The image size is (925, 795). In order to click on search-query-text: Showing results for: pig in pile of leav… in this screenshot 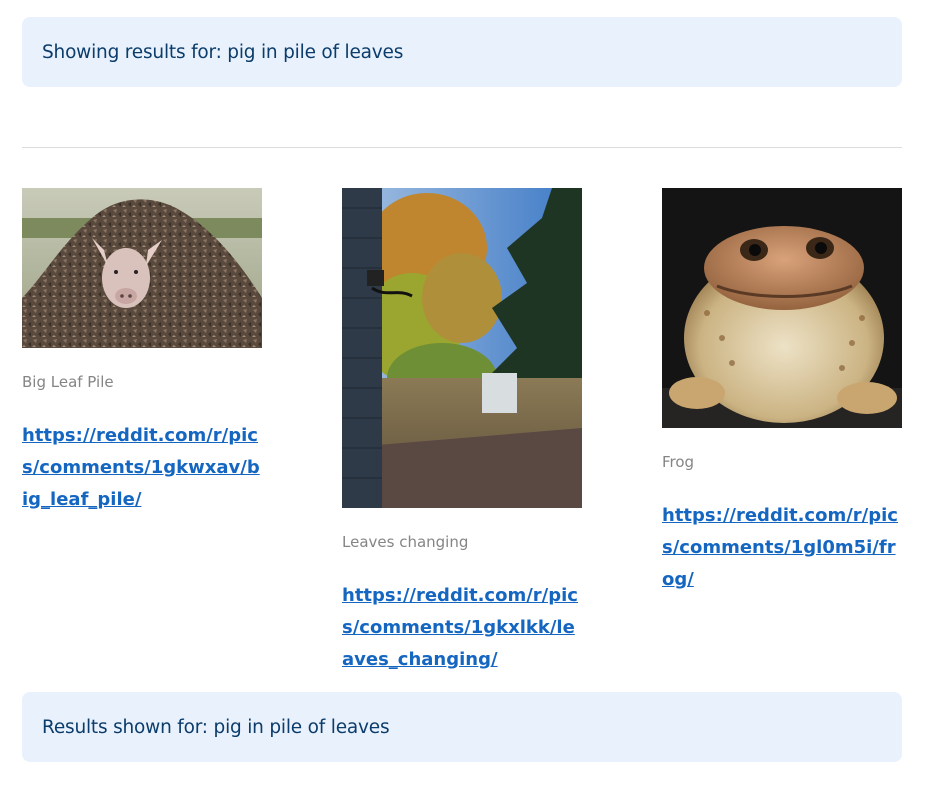, I will do `click(223, 52)`.